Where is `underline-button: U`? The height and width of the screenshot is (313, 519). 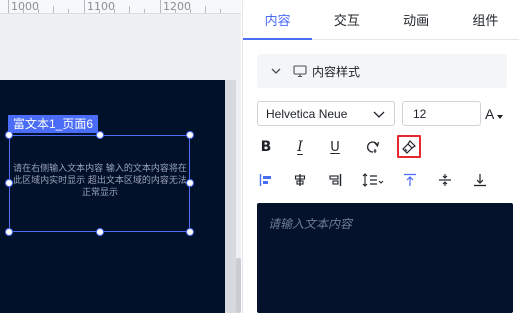 underline-button: U is located at coordinates (335, 147).